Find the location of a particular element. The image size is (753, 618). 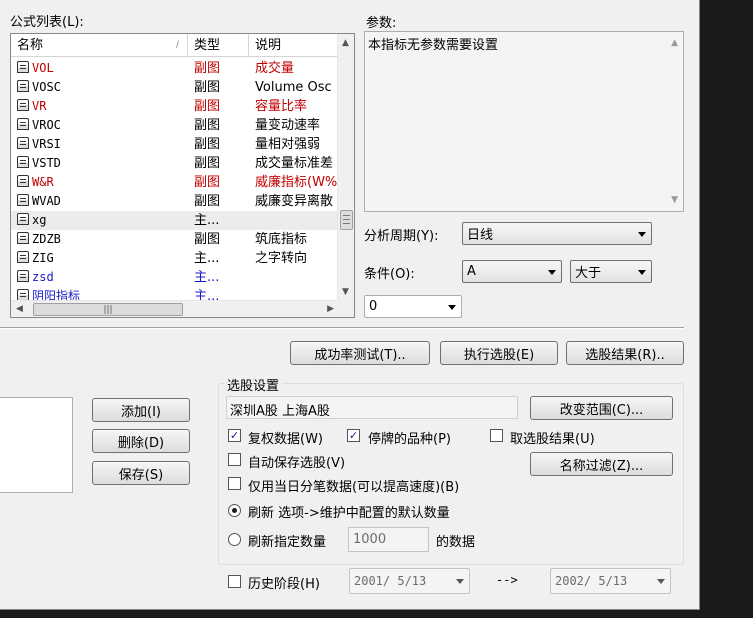

table-row: VOSC 副图 Volume Osc is located at coordinates (176, 87).